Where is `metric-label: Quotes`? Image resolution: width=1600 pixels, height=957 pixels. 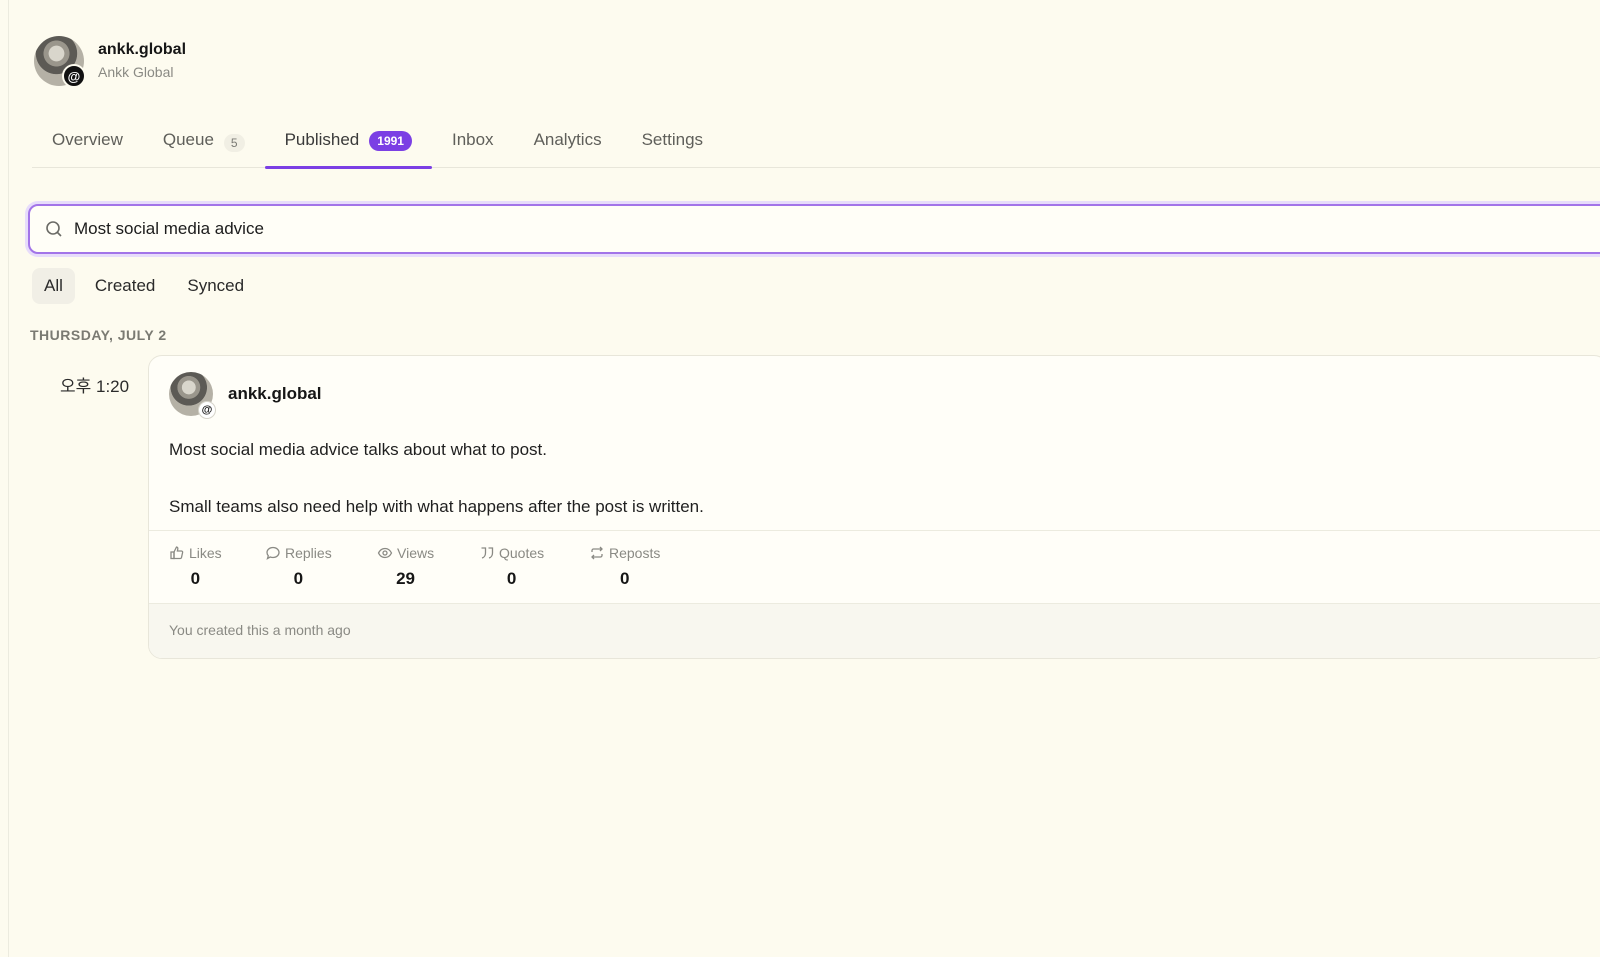 metric-label: Quotes is located at coordinates (522, 553).